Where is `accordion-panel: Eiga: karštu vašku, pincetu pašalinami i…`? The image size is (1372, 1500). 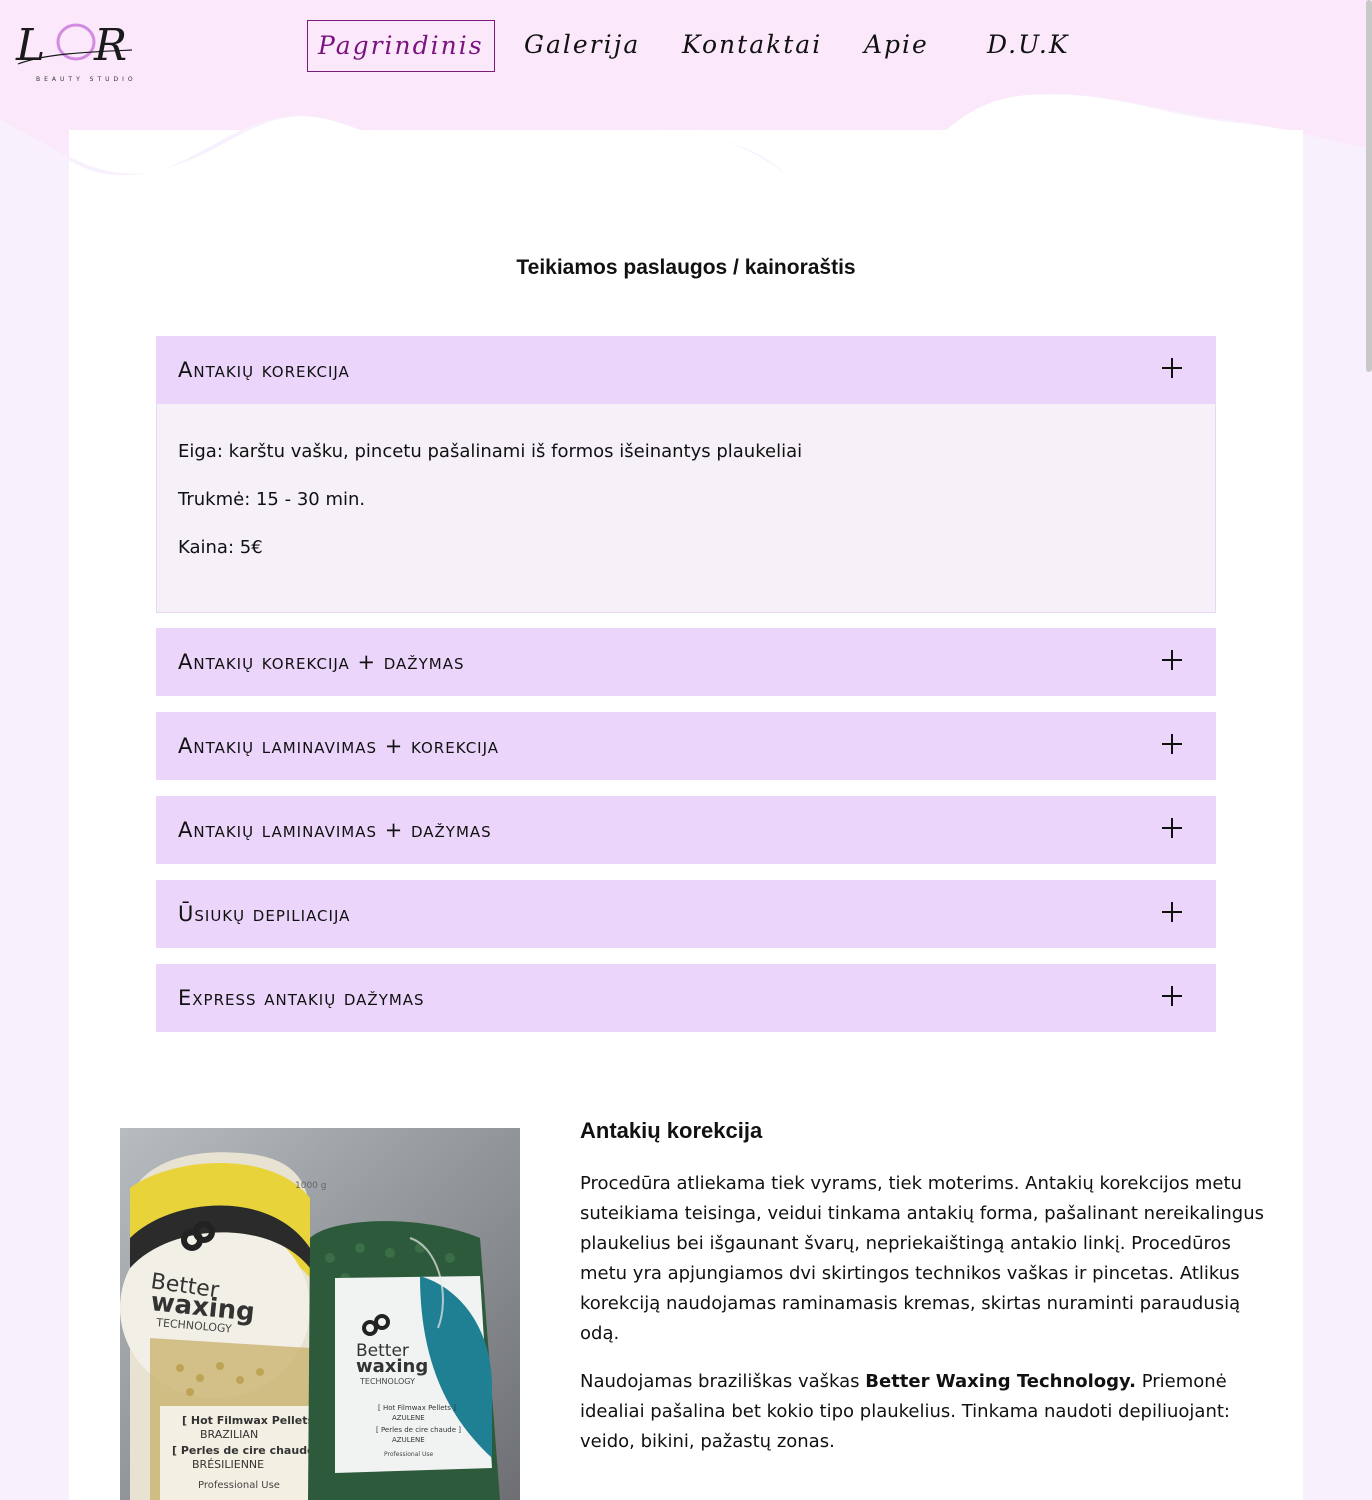
accordion-panel: Eiga: karštu vašku, pincetu pašalinami i… is located at coordinates (686, 508).